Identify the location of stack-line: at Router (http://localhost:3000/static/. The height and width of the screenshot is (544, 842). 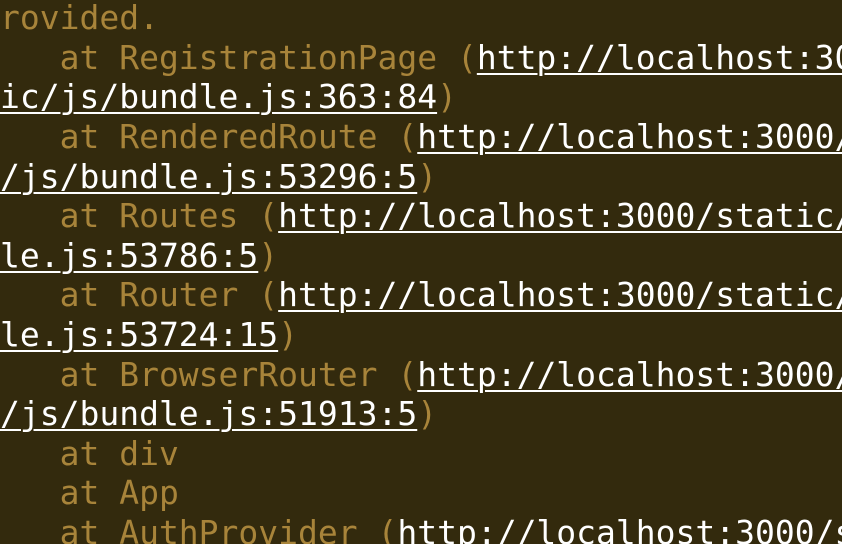
(421, 295).